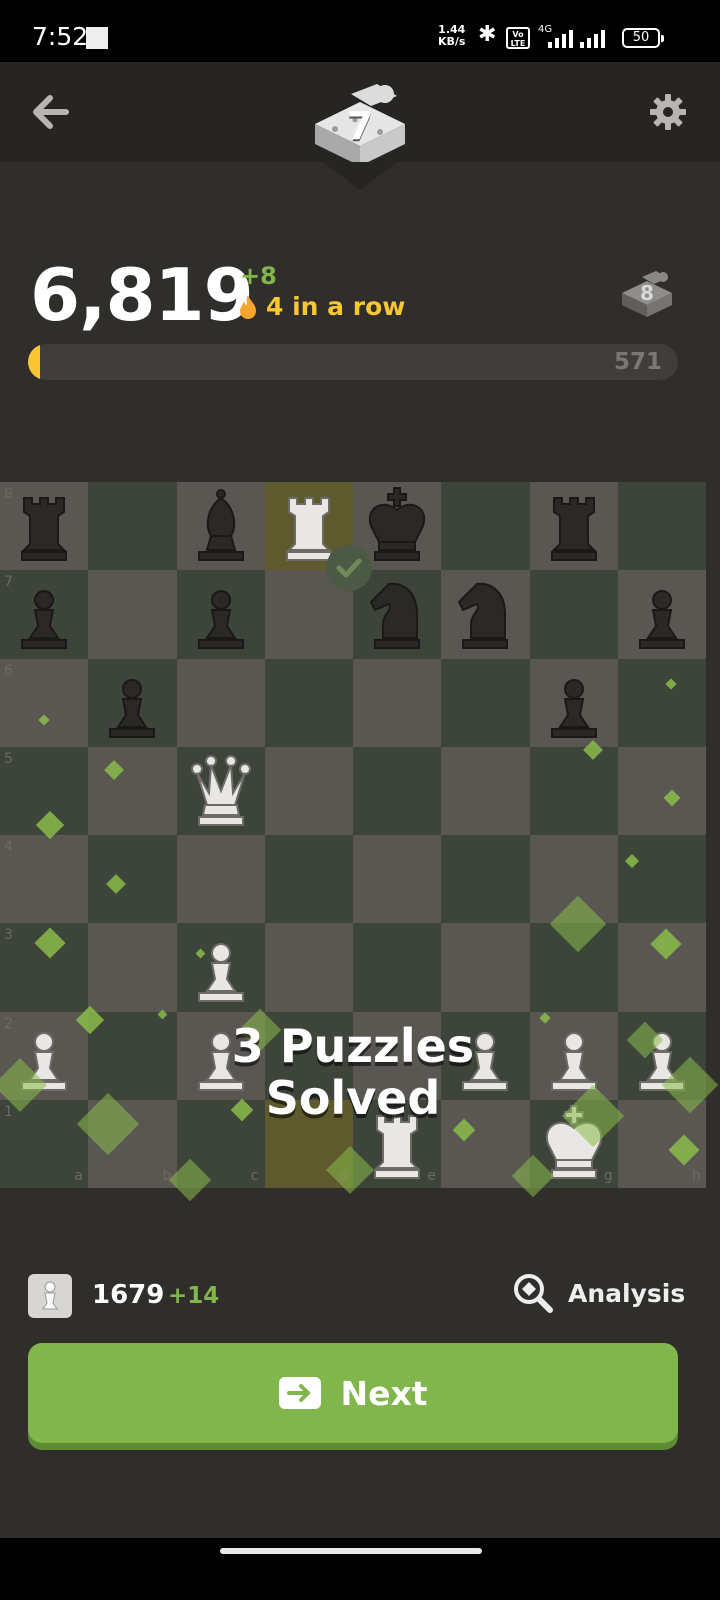 The image size is (720, 1600). I want to click on square-b5, so click(132, 790).